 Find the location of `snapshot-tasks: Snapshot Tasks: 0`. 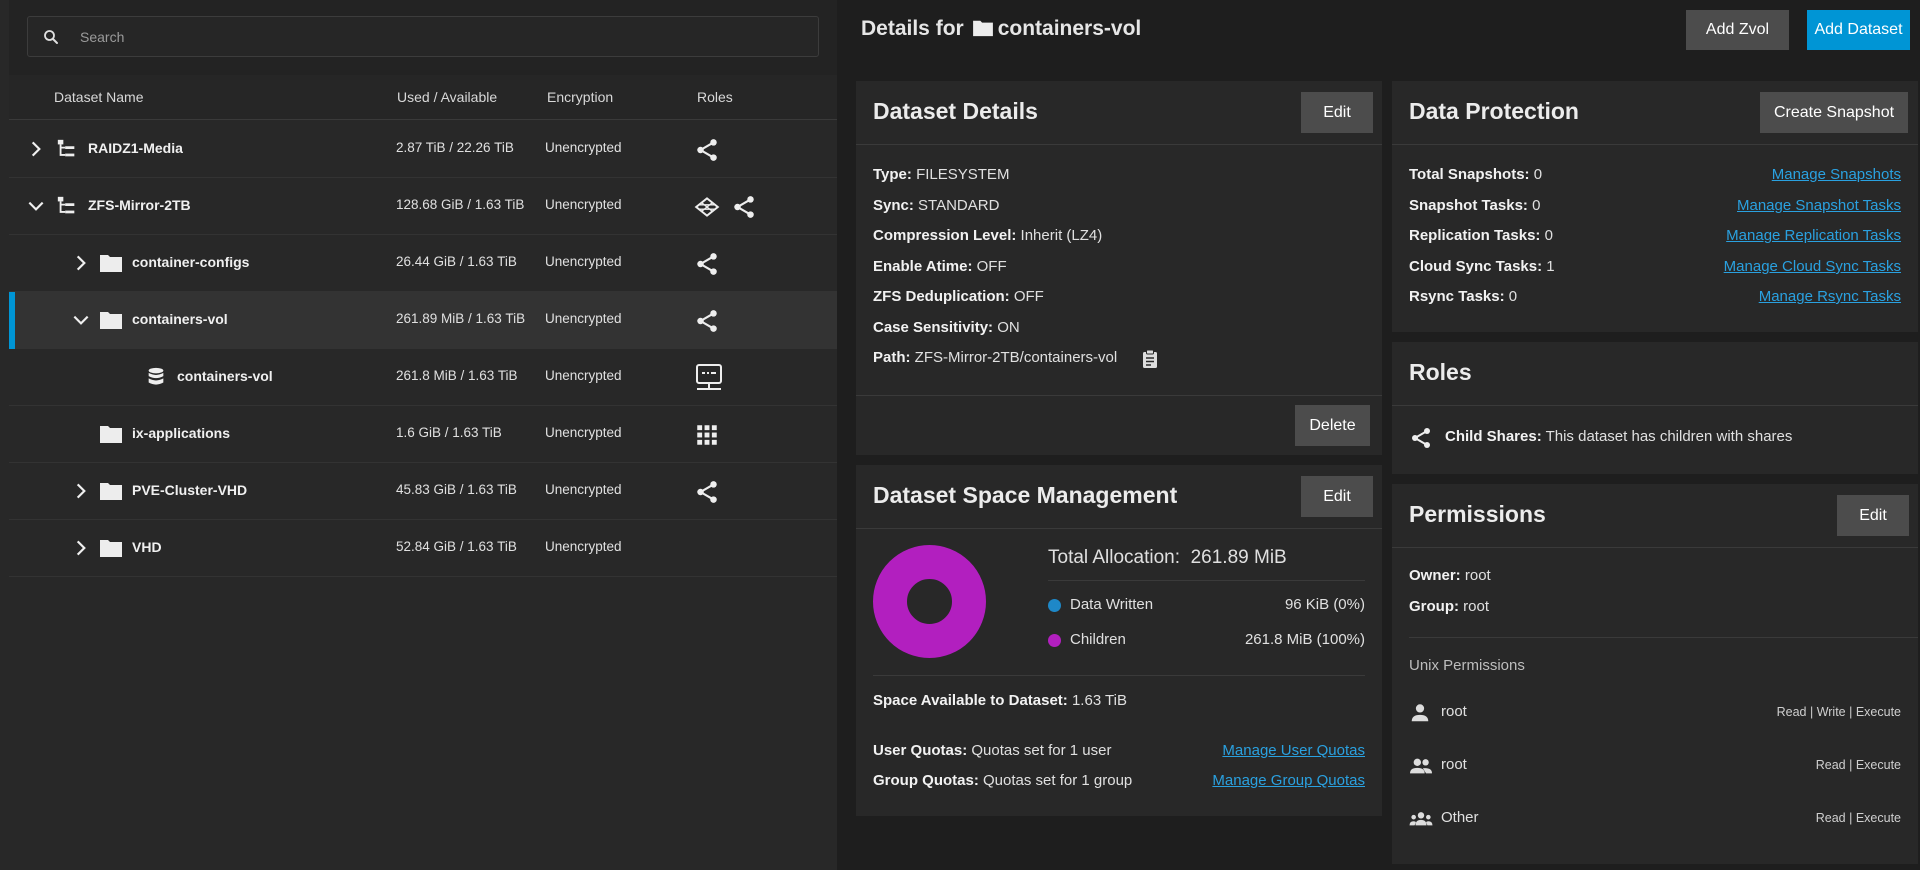

snapshot-tasks: Snapshot Tasks: 0 is located at coordinates (1475, 205).